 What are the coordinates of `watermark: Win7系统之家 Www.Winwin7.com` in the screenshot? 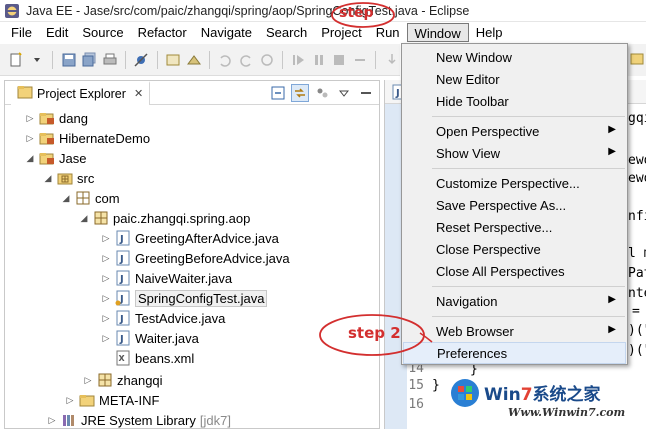 It's located at (547, 402).